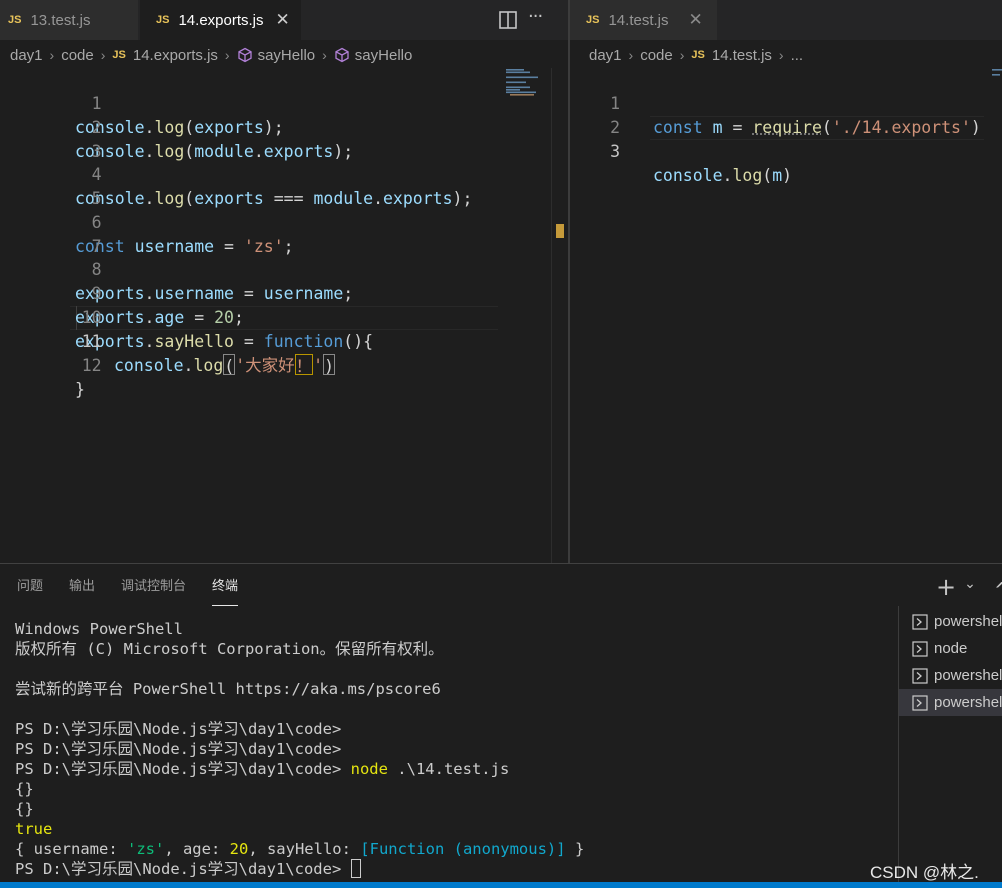 The width and height of the screenshot is (1002, 888). Describe the element at coordinates (96, 293) in the screenshot. I see `line-number: 9` at that location.